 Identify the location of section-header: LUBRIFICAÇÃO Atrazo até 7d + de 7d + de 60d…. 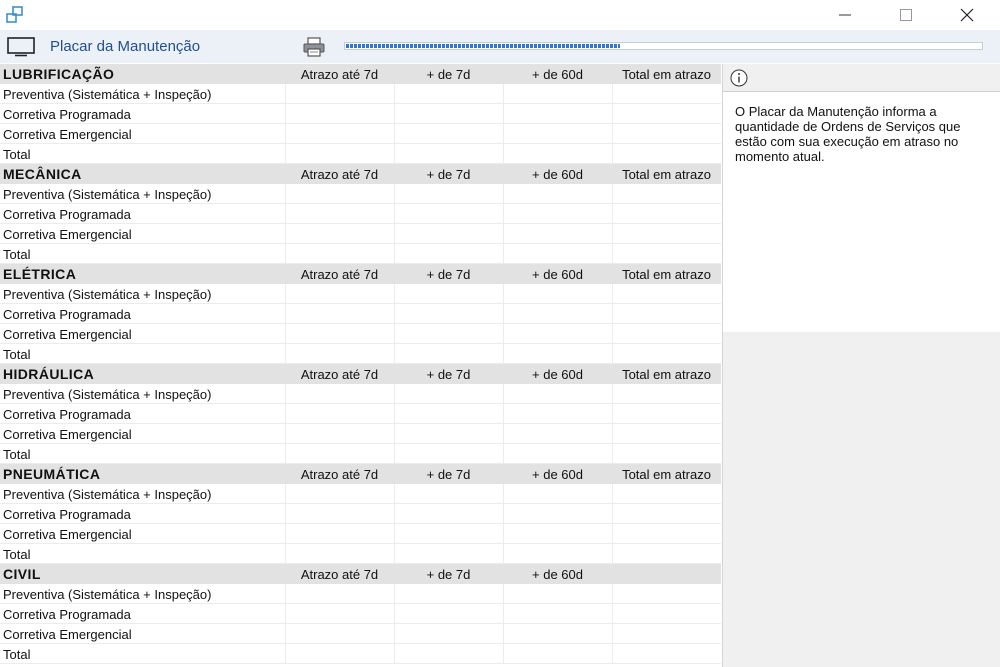
(360, 74).